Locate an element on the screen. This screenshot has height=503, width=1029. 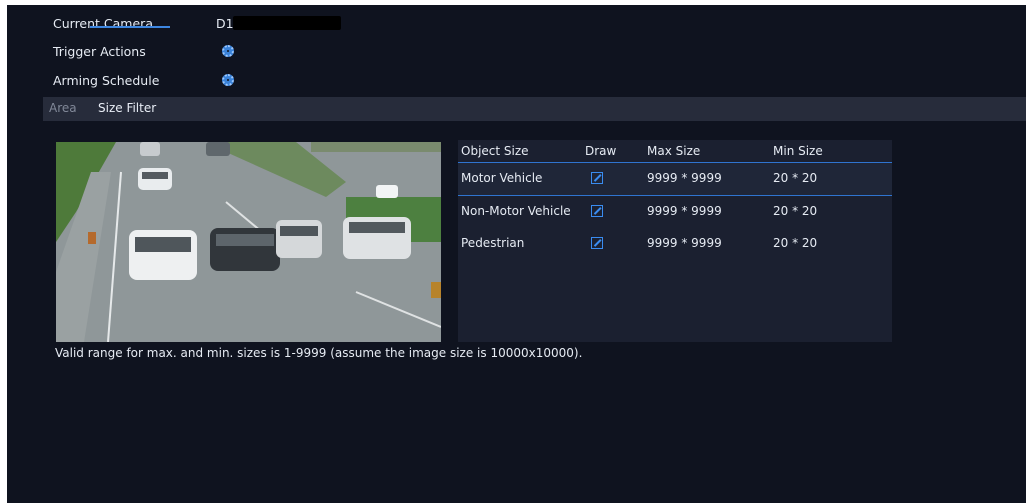
header-object-size: Object Size is located at coordinates (495, 151).